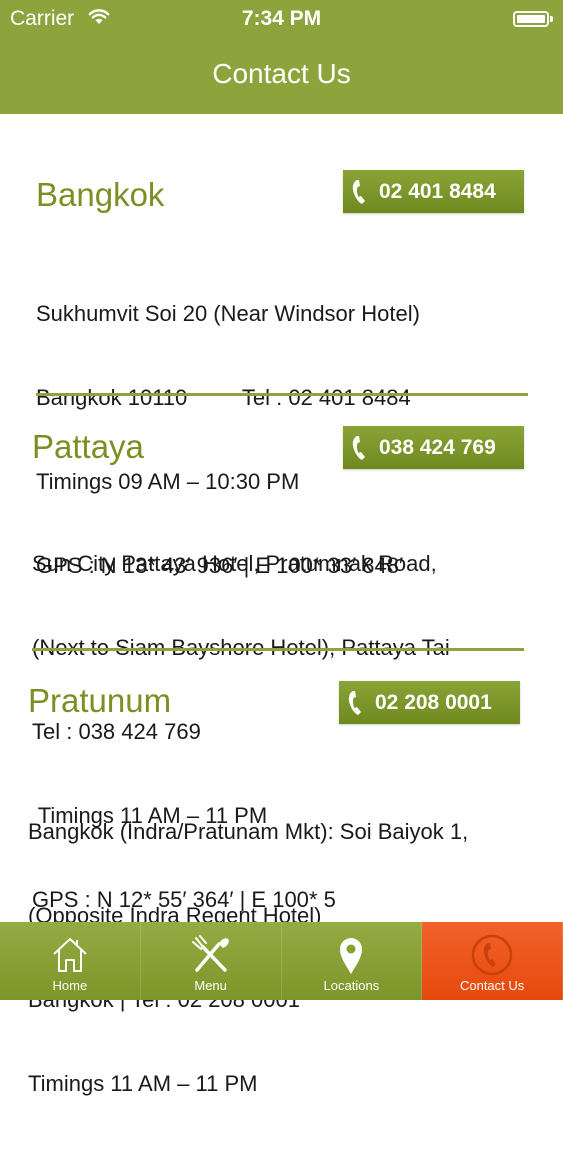 Image resolution: width=563 pixels, height=1154 pixels. What do you see at coordinates (168, 481) in the screenshot?
I see `address-line: Timings 09 AM – 10:30 PM` at bounding box center [168, 481].